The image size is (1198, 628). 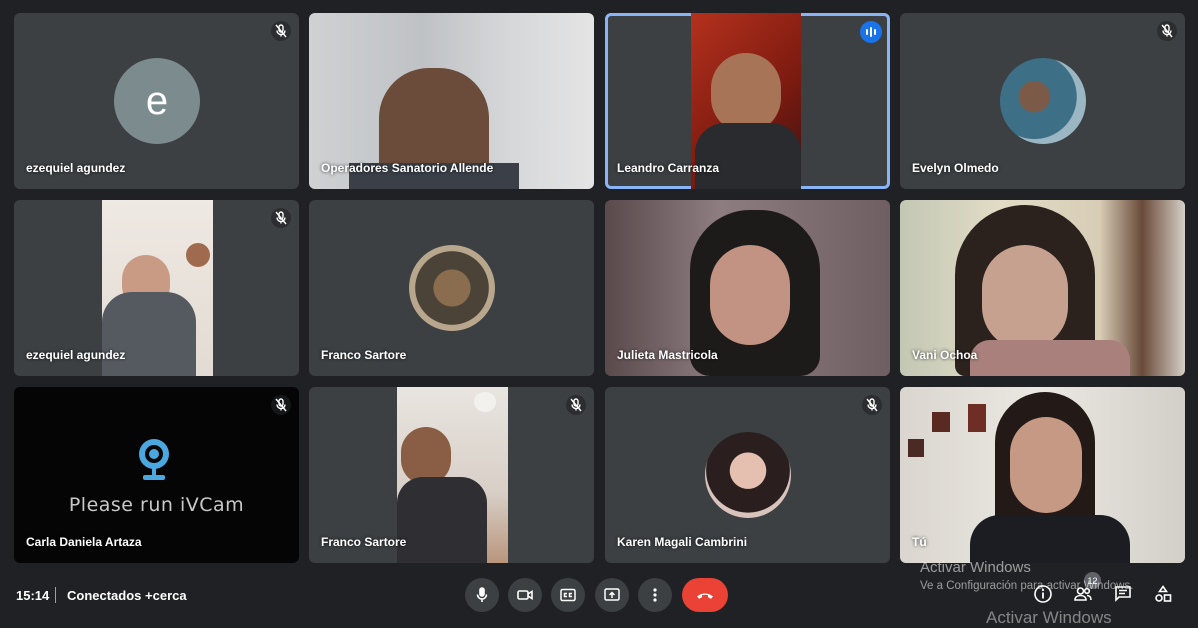 I want to click on participant-name: Julieta Mastricola, so click(x=667, y=355).